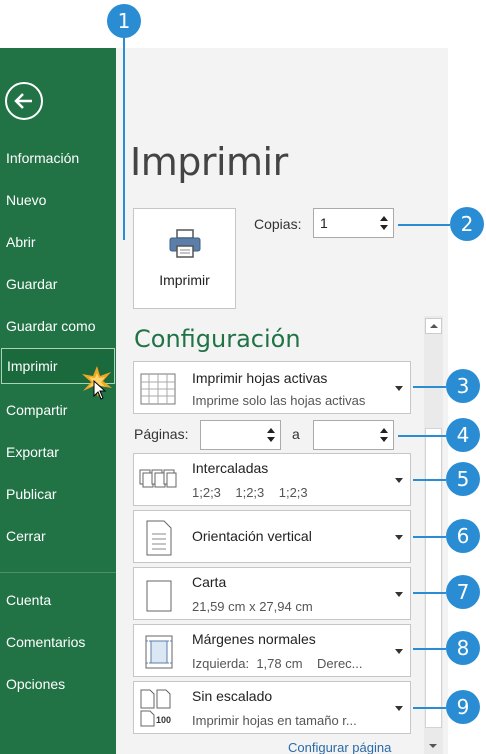 This screenshot has height=754, width=486. Describe the element at coordinates (58, 158) in the screenshot. I see `nav-item-informacion: Información` at that location.